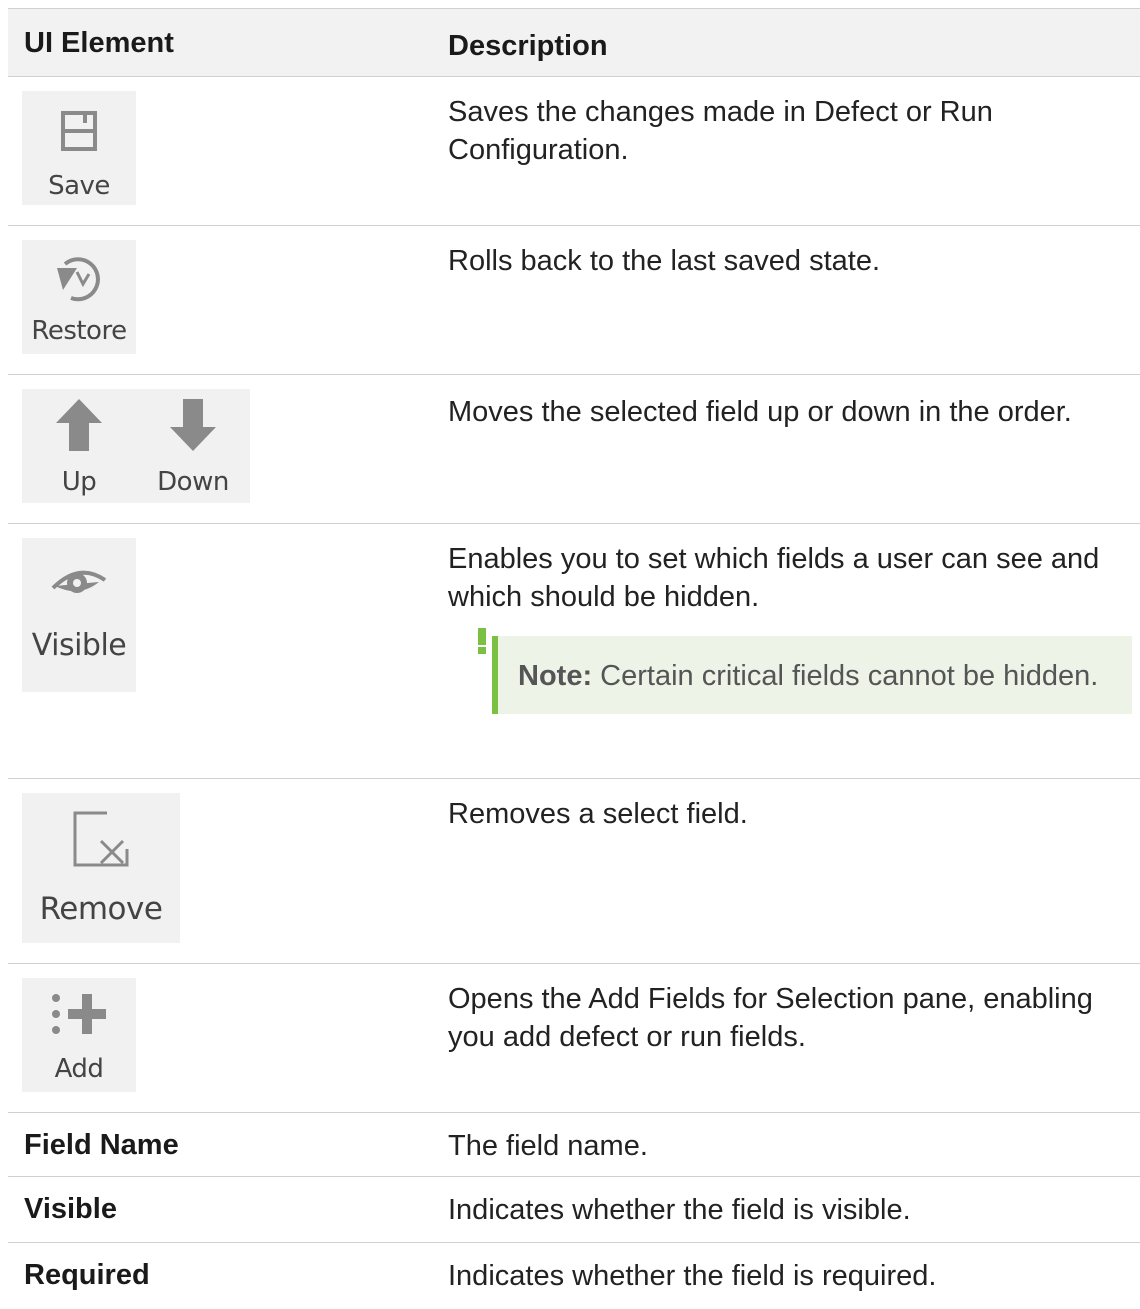 Image resolution: width=1140 pixels, height=1309 pixels. I want to click on table-header: UI Element Description, so click(574, 42).